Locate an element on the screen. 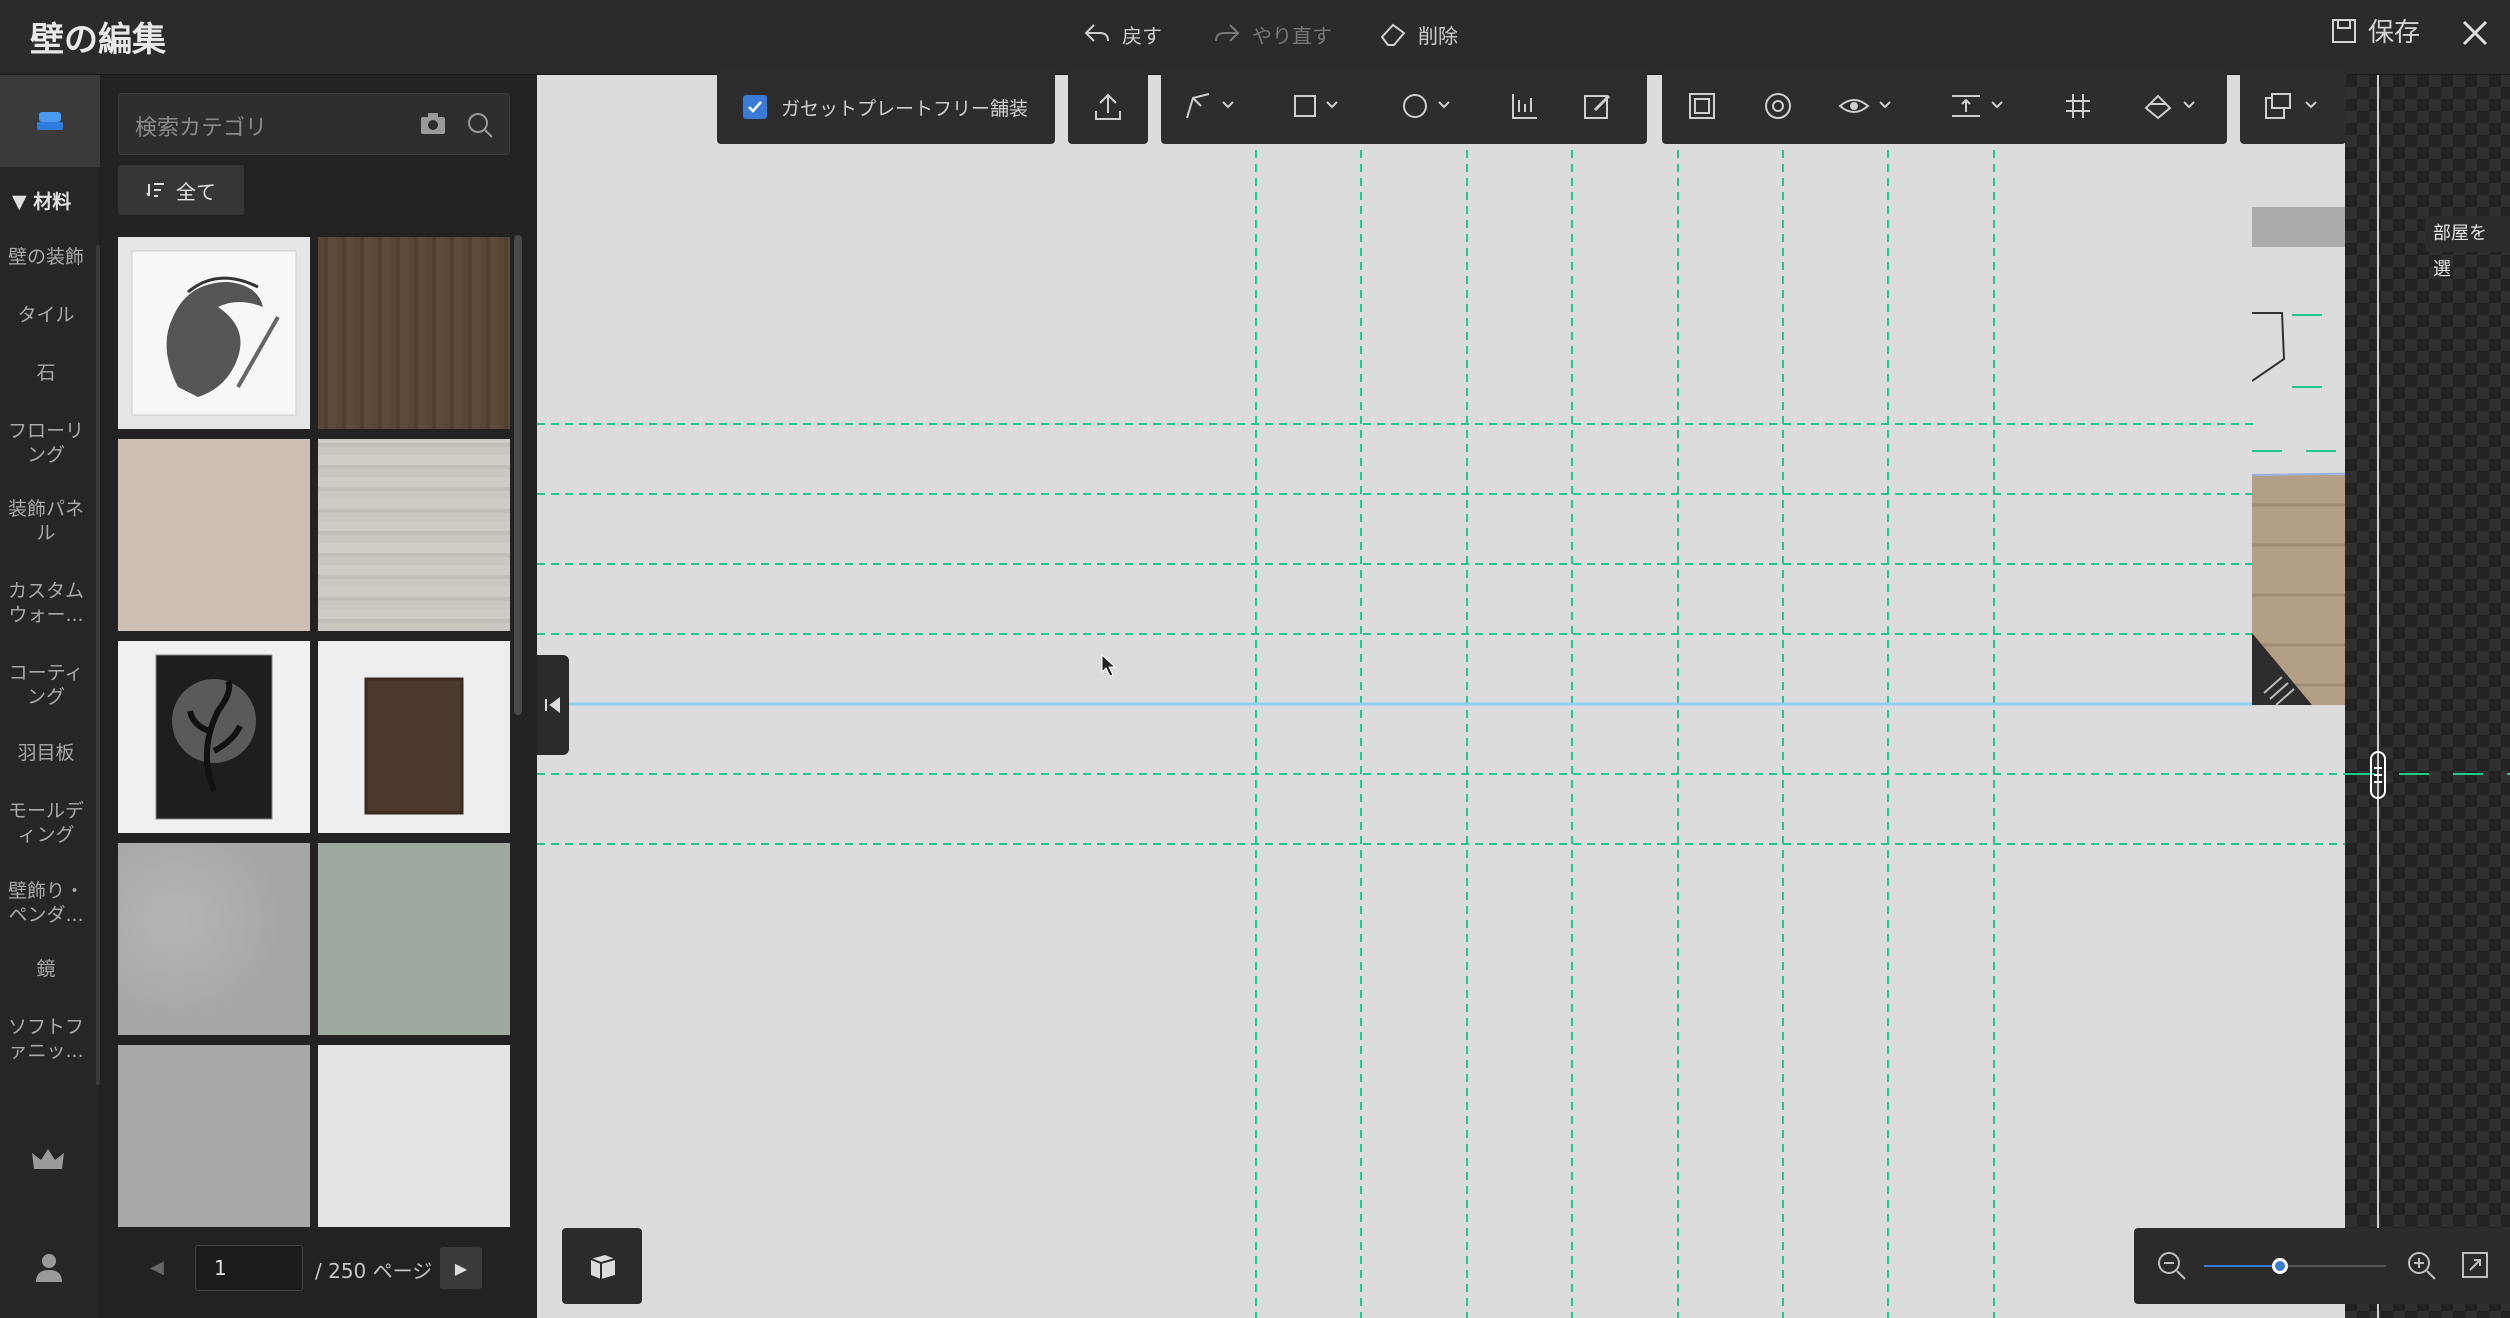 This screenshot has height=1318, width=2510. view-3d-button is located at coordinates (602, 1266).